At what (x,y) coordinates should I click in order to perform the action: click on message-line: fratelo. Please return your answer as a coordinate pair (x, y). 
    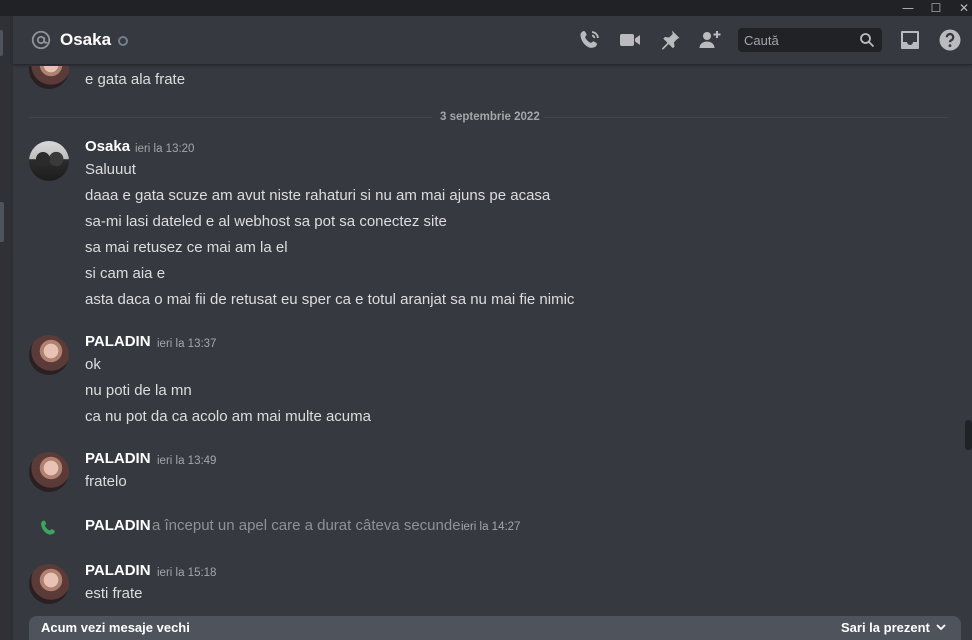
    Looking at the image, I should click on (106, 481).